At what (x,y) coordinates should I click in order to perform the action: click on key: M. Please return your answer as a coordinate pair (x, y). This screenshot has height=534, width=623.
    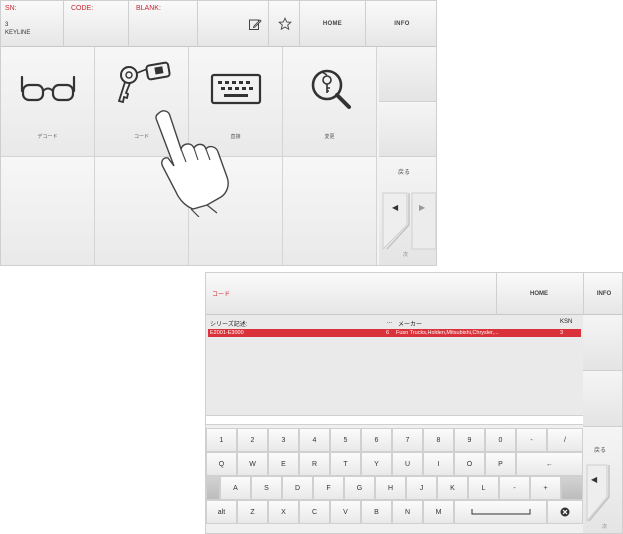
    Looking at the image, I should click on (438, 512).